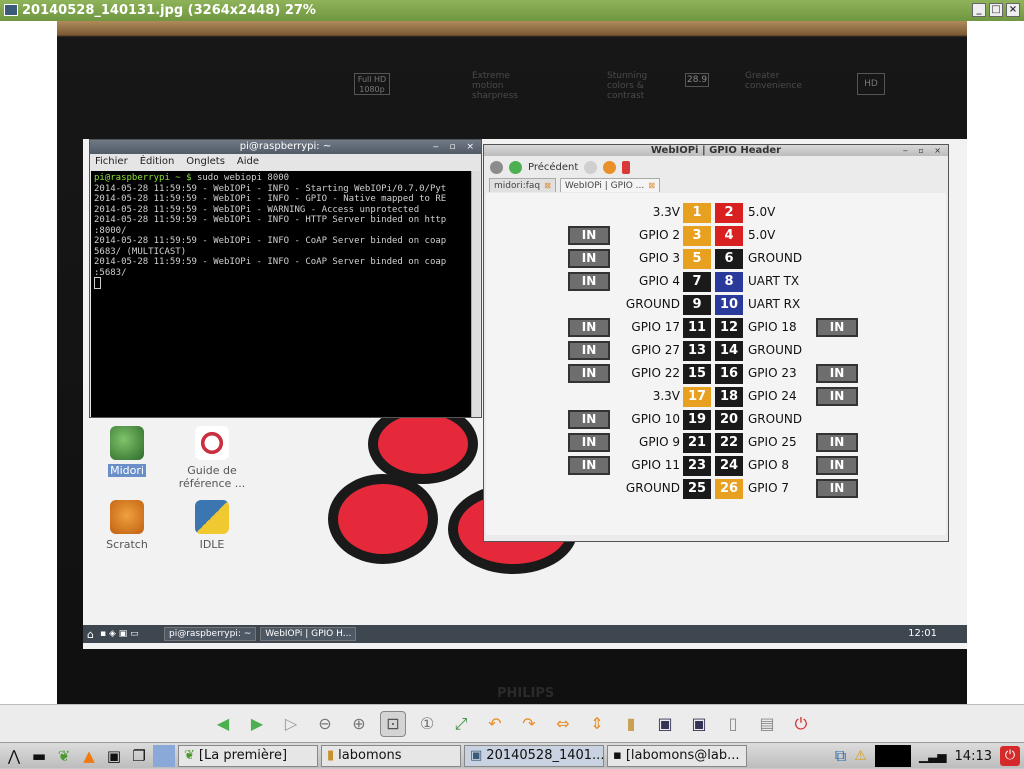 The width and height of the screenshot is (1024, 769). I want to click on pin-number: 20, so click(729, 420).